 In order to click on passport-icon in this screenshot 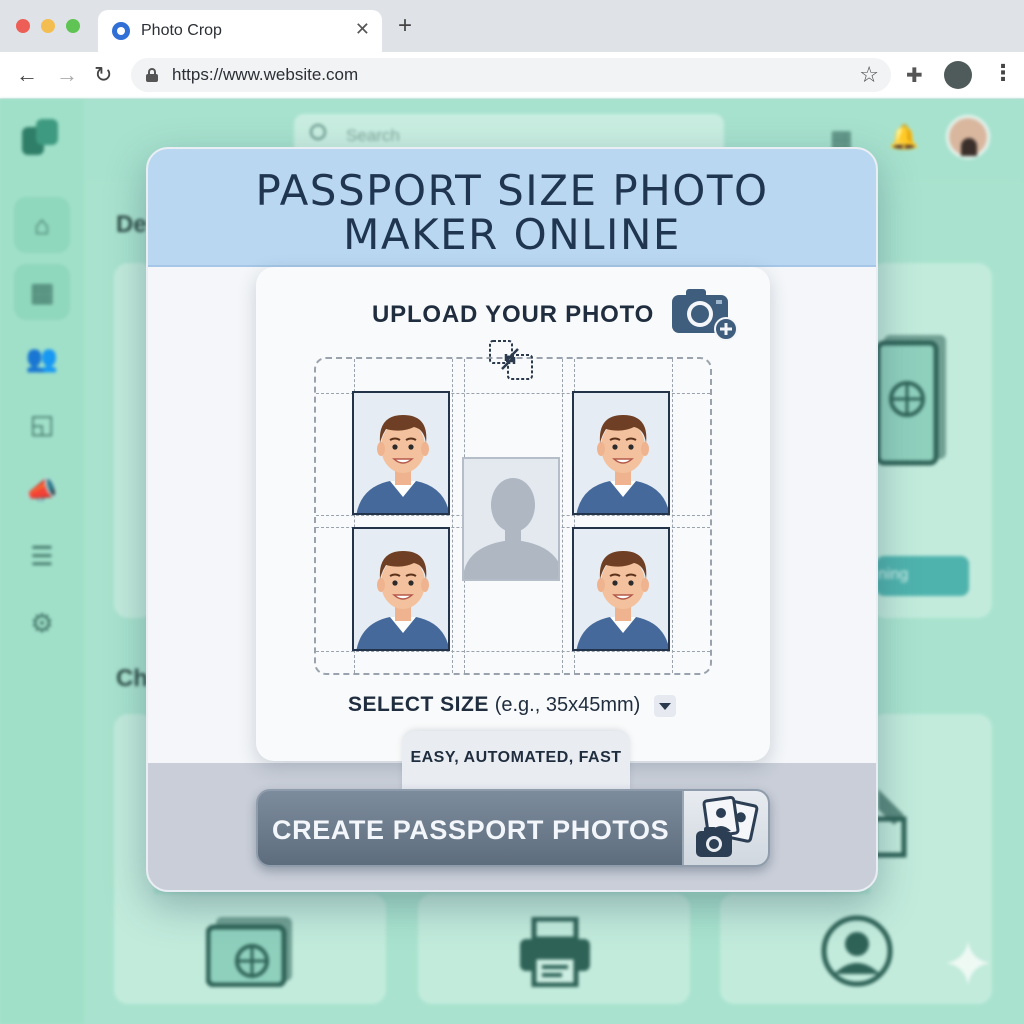, I will do `click(911, 400)`.